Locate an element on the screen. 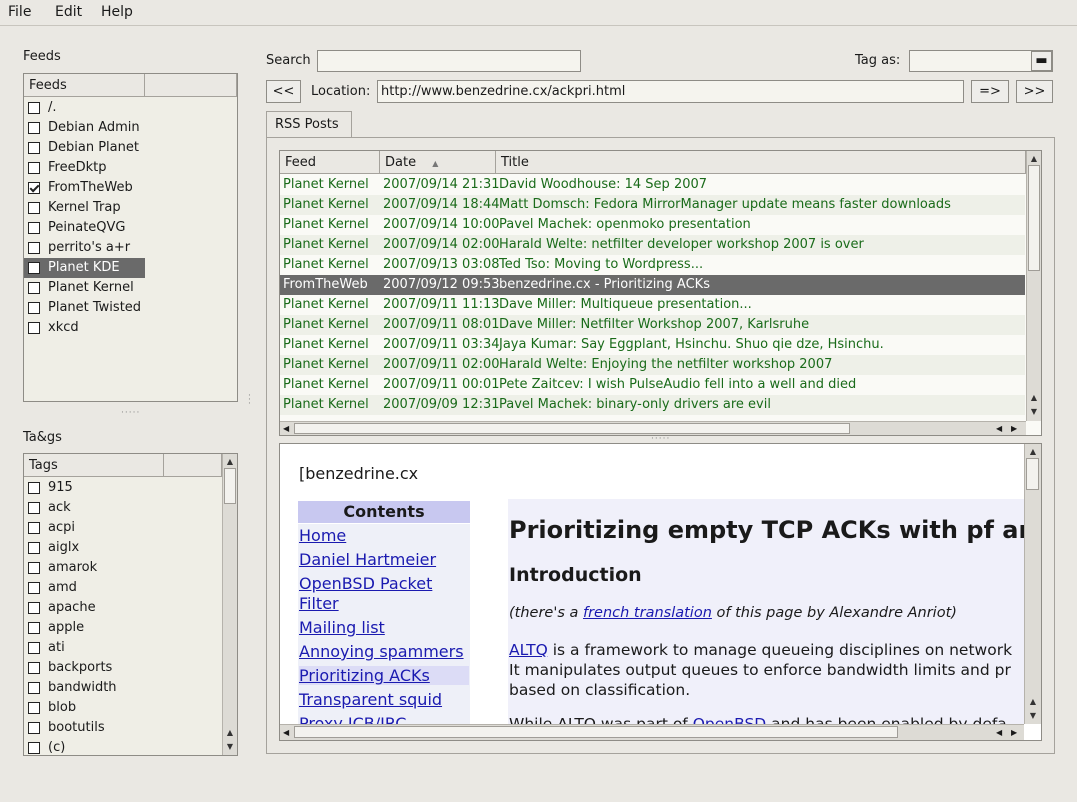 This screenshot has height=802, width=1077. tag-item: amarok is located at coordinates (123, 568).